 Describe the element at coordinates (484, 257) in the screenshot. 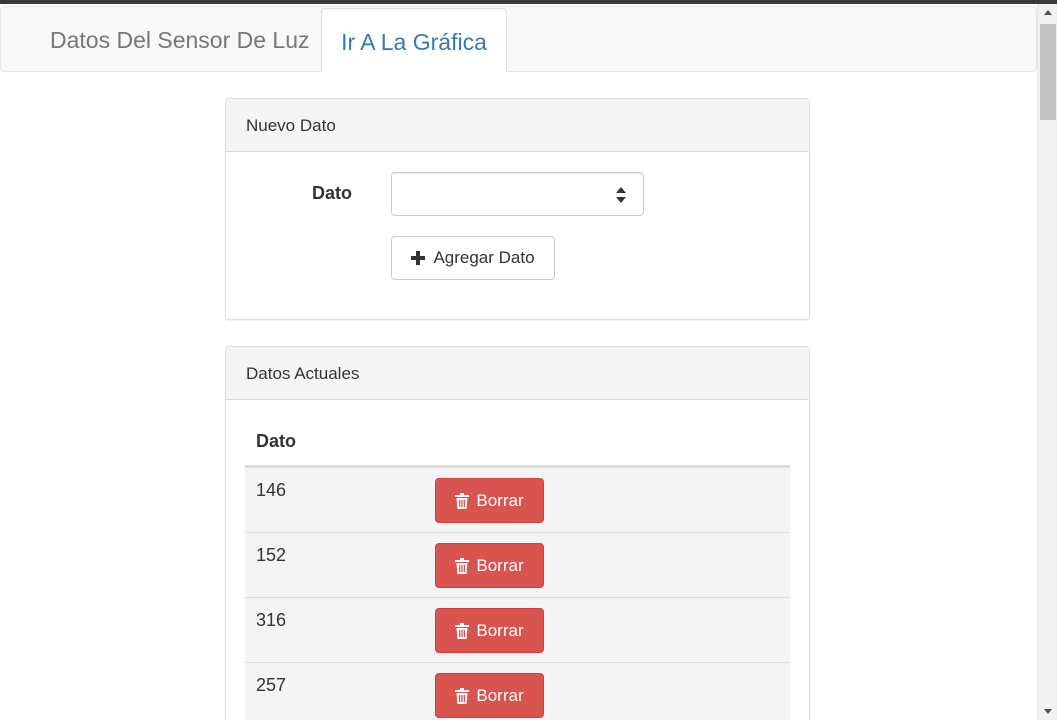

I see `add-data-button-label: Agregar Dato` at that location.